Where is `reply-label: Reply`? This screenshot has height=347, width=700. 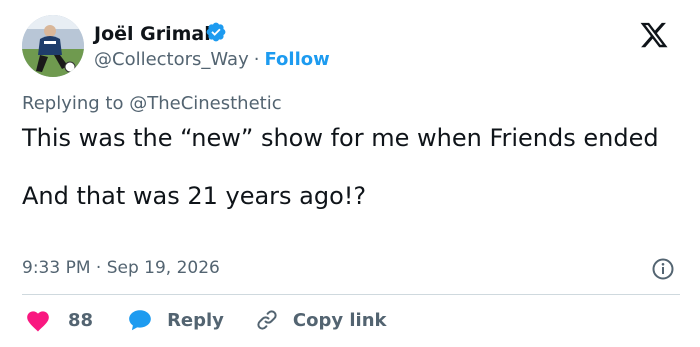 reply-label: Reply is located at coordinates (195, 320).